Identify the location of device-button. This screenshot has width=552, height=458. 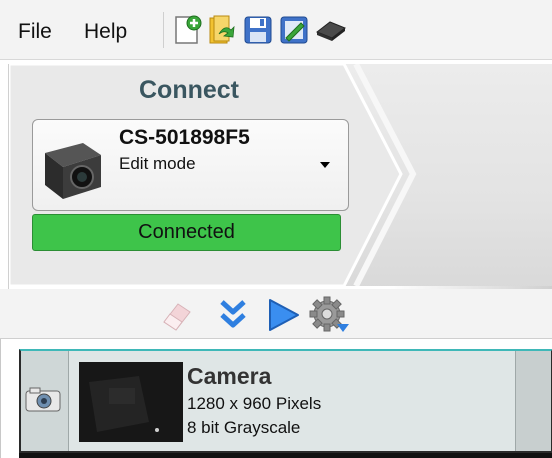
(330, 30).